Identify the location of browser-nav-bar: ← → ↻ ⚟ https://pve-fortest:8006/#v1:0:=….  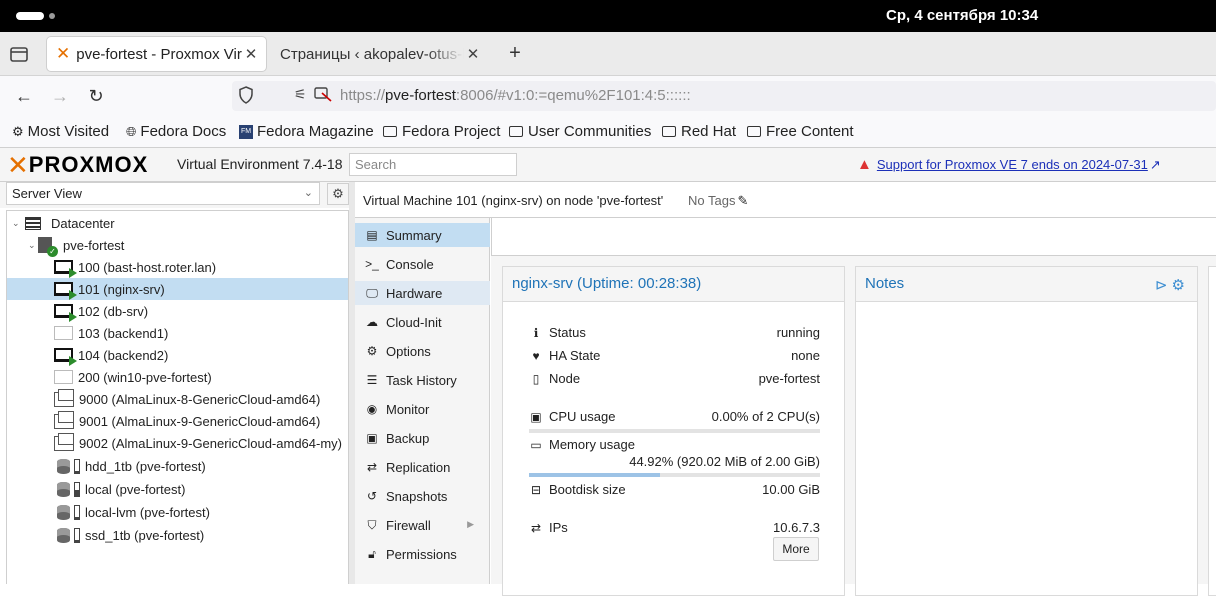
(608, 96).